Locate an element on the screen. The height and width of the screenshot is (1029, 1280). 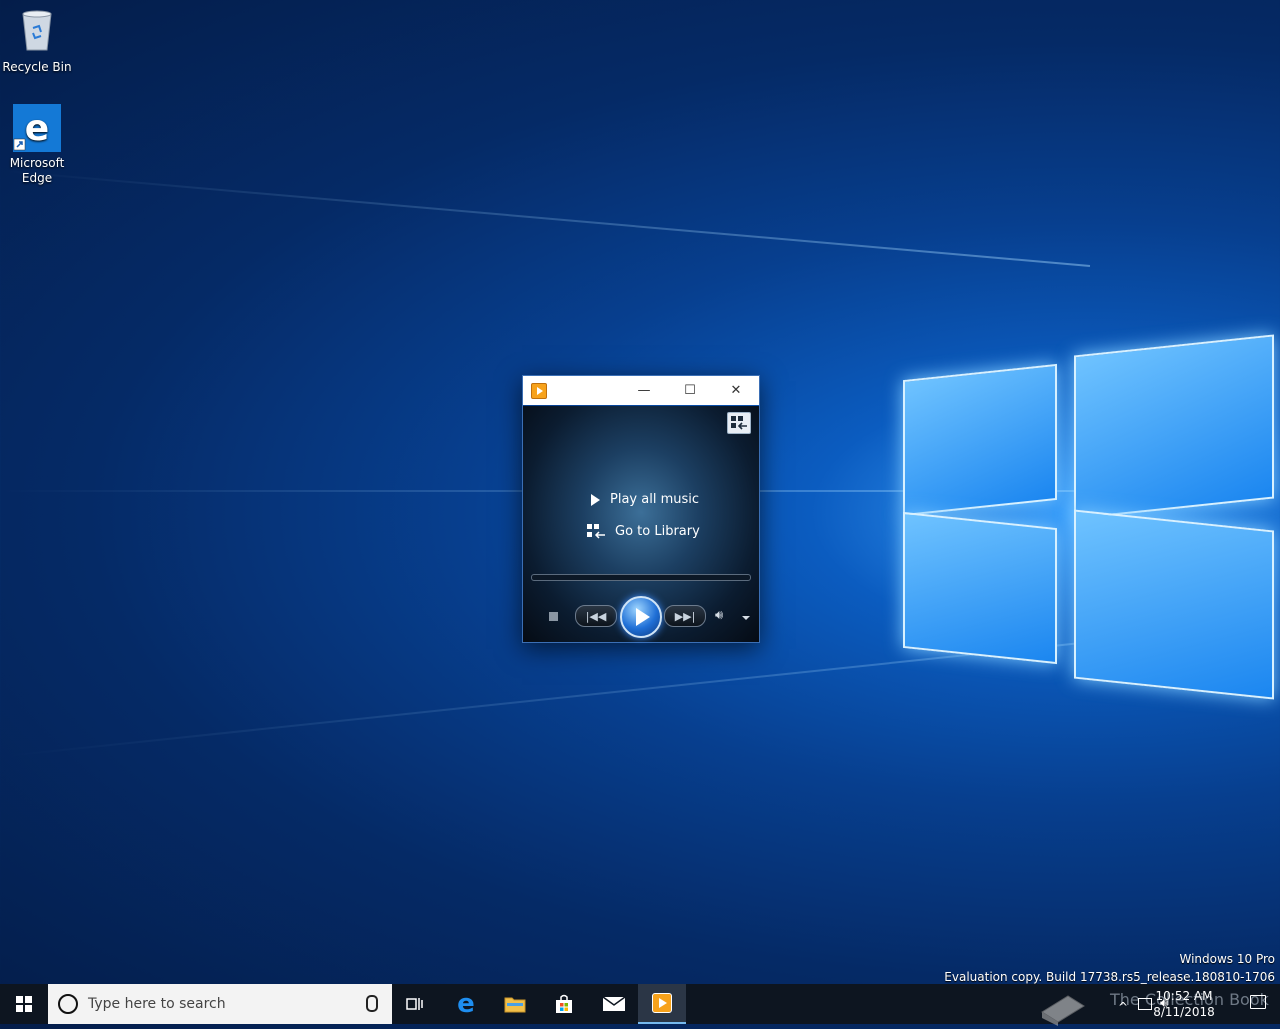
action-center-icon is located at coordinates (1258, 1002).